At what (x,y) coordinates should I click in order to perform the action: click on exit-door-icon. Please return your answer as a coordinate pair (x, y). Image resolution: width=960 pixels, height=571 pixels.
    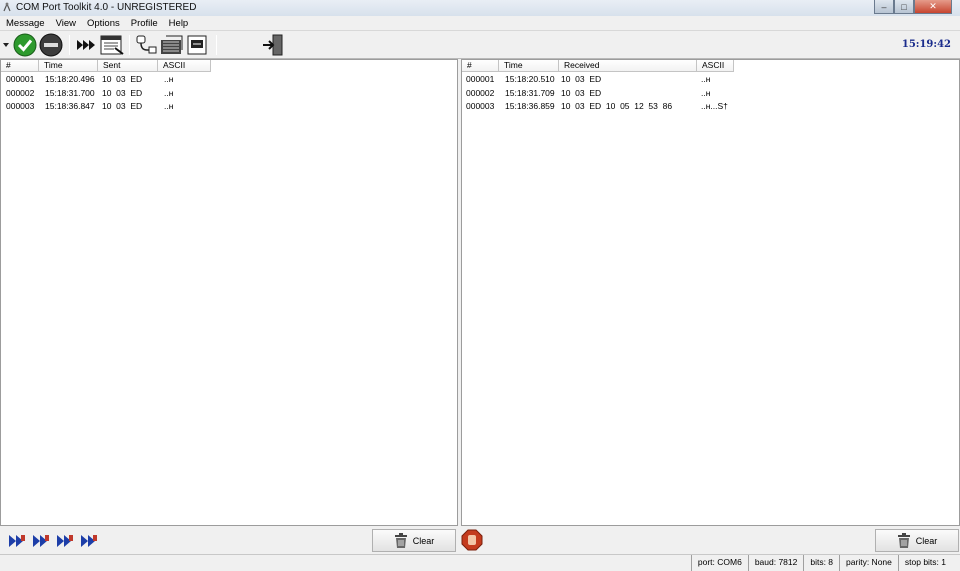
    Looking at the image, I should click on (273, 45).